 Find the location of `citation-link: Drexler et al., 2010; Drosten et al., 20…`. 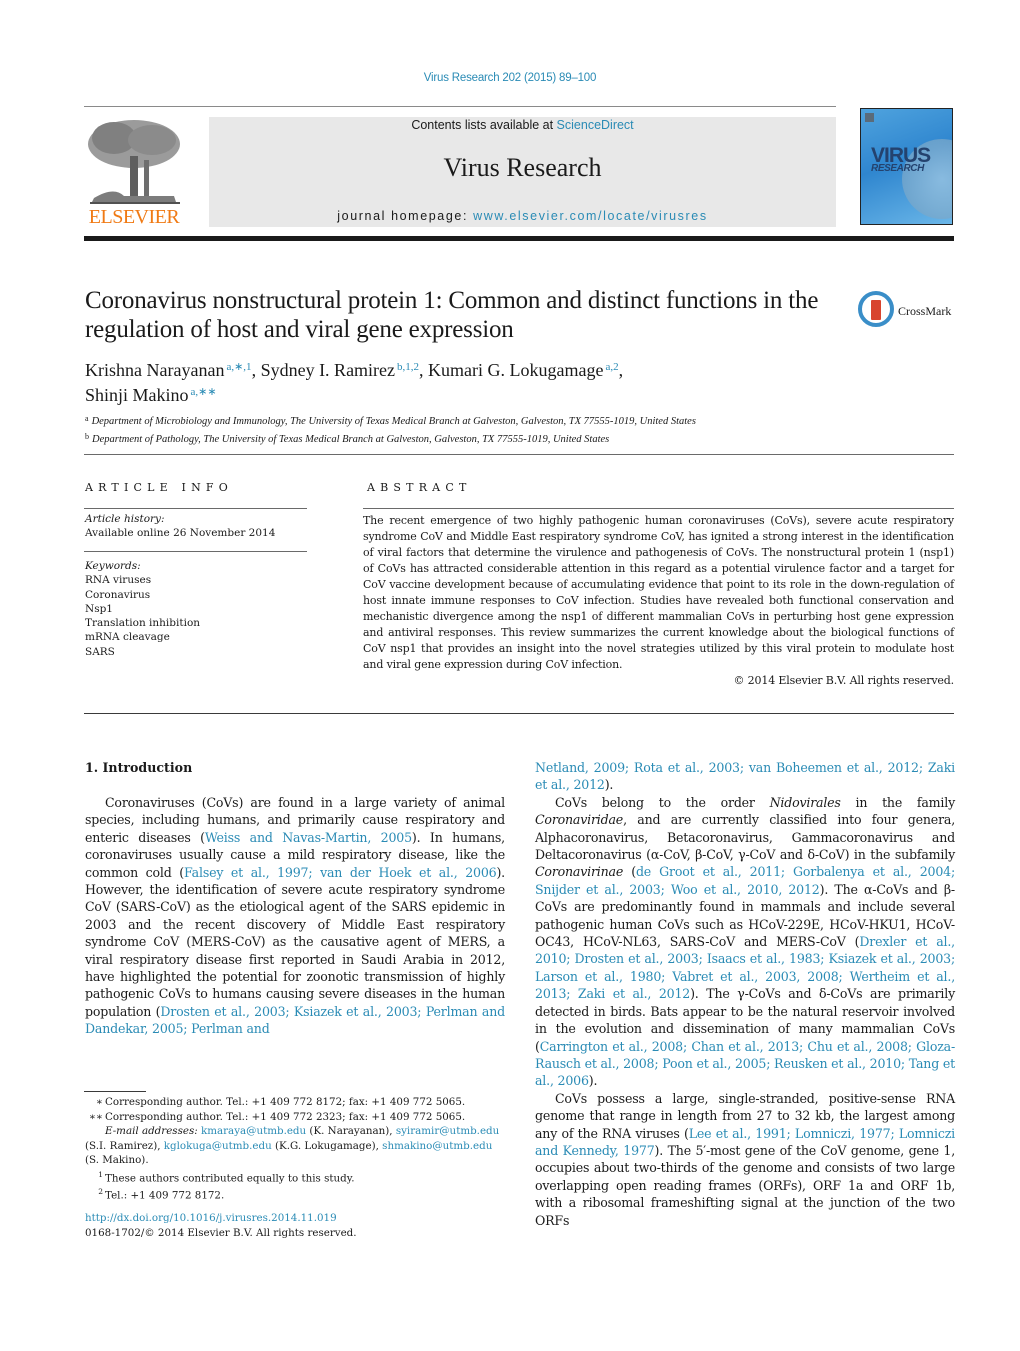

citation-link: Drexler et al., 2010; Drosten et al., 20… is located at coordinates (745, 967).